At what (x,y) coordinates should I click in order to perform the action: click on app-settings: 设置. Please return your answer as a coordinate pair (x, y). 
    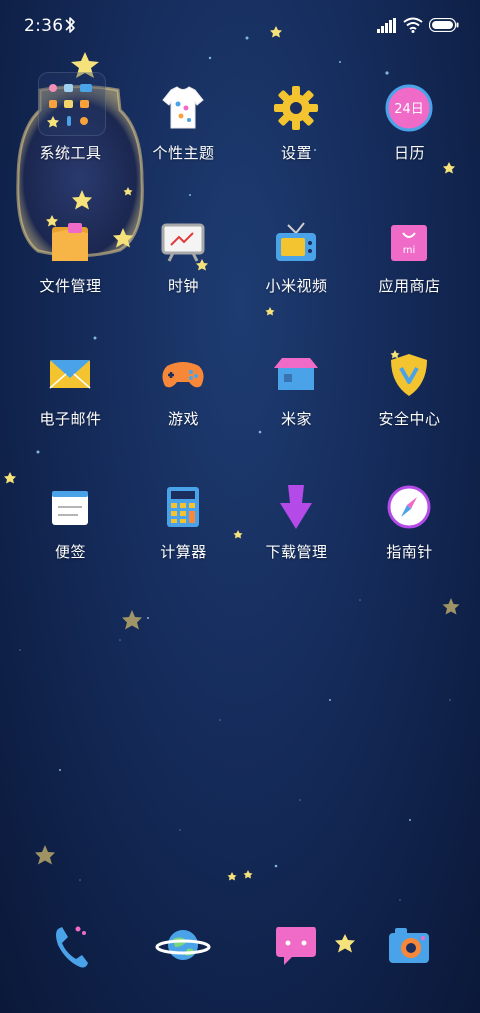
    Looking at the image, I should click on (296, 130).